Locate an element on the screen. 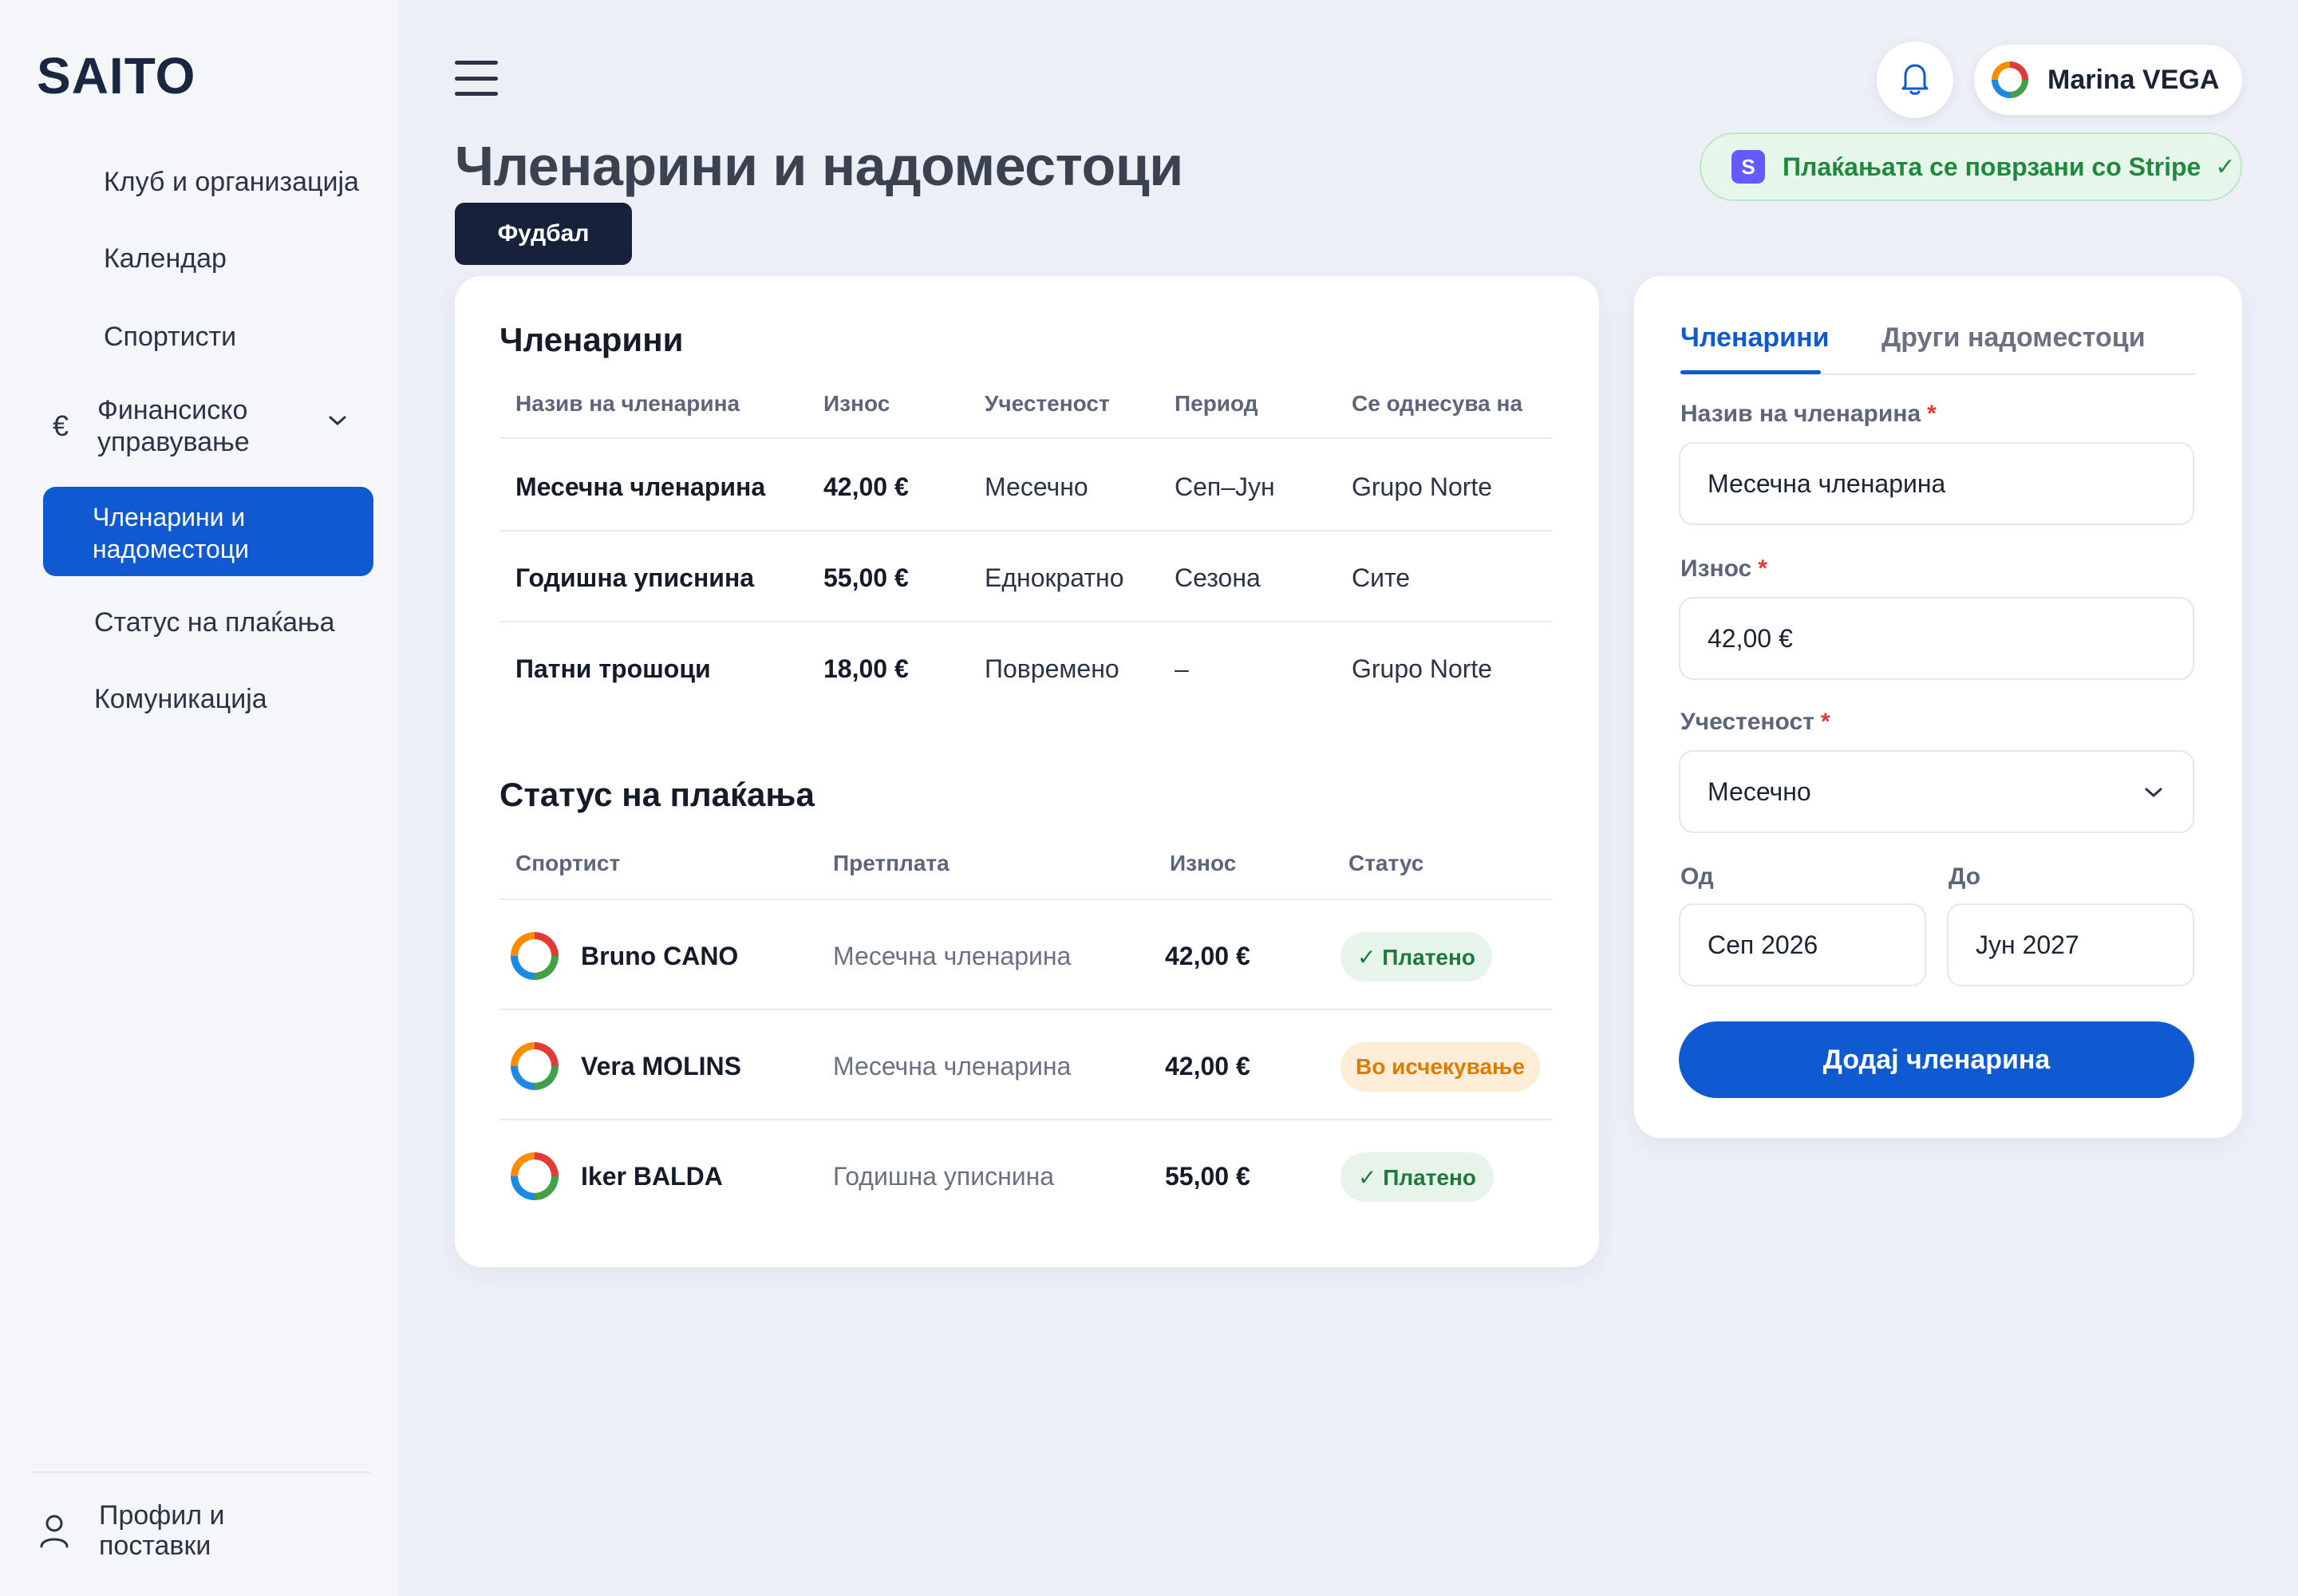  logo-text: SAITO is located at coordinates (117, 76).